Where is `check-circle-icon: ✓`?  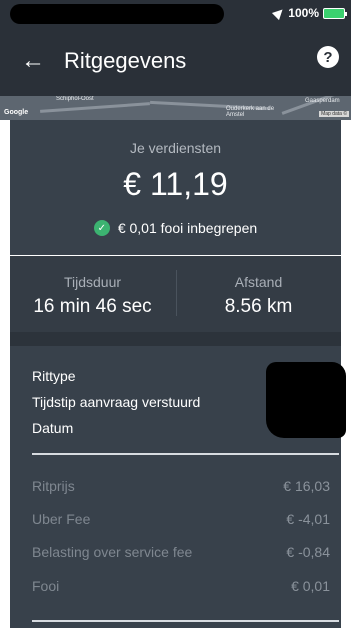 check-circle-icon: ✓ is located at coordinates (101, 228).